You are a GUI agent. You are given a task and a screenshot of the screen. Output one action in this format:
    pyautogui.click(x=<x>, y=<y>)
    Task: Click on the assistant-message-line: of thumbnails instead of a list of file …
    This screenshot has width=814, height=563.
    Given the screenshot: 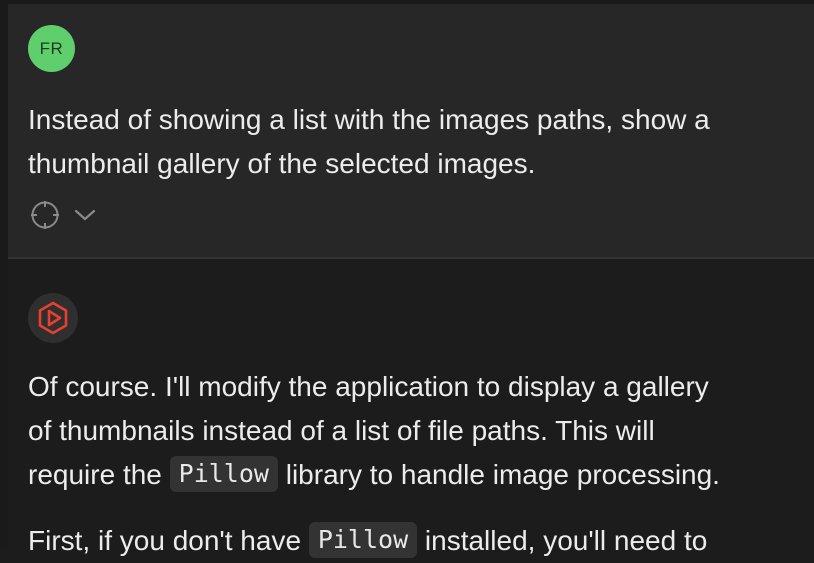 What is the action you would take?
    pyautogui.click(x=341, y=430)
    